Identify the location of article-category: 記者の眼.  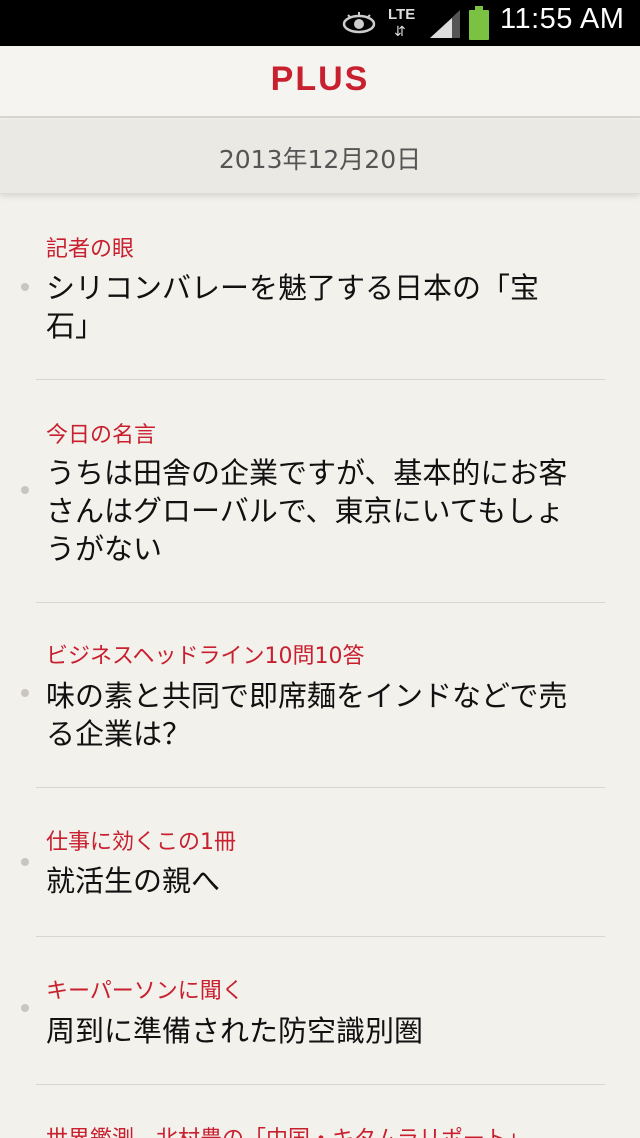
(90, 249).